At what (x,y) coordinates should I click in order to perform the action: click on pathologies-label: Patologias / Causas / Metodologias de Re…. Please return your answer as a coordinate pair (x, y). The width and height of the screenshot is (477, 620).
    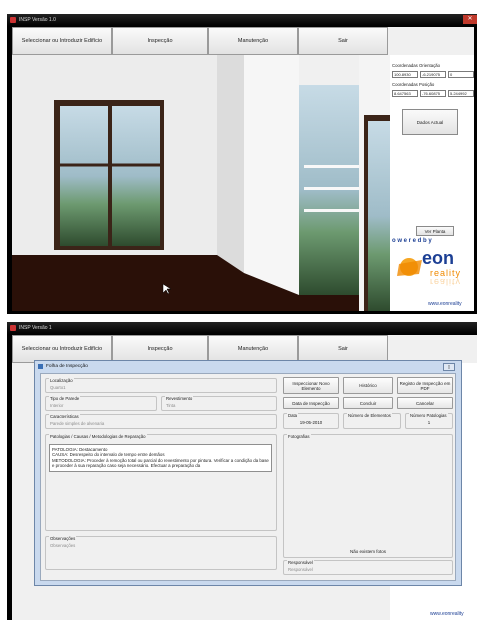
    Looking at the image, I should click on (98, 436).